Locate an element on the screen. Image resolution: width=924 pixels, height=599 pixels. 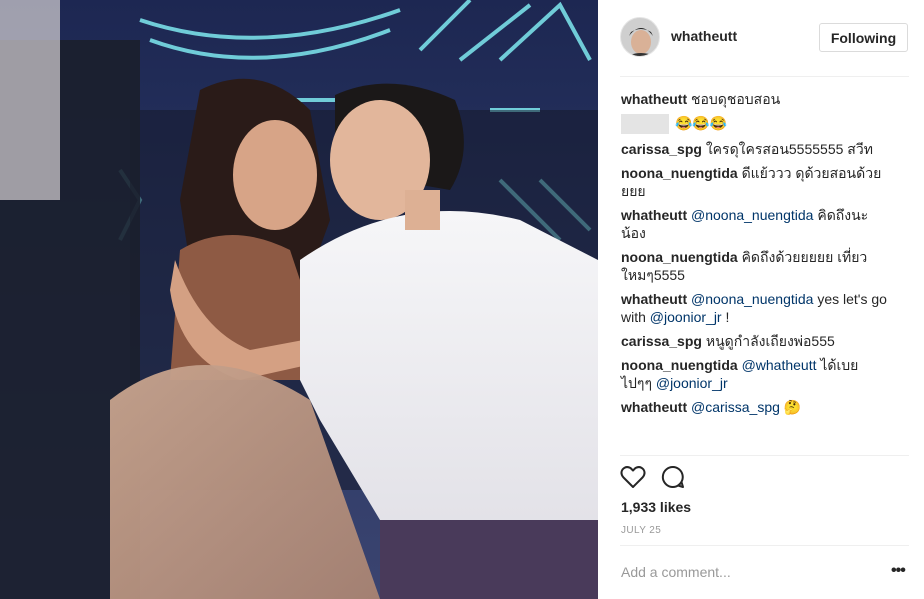
comment-text: ใครดุใครสอน5555555 สวีท is located at coordinates (789, 149).